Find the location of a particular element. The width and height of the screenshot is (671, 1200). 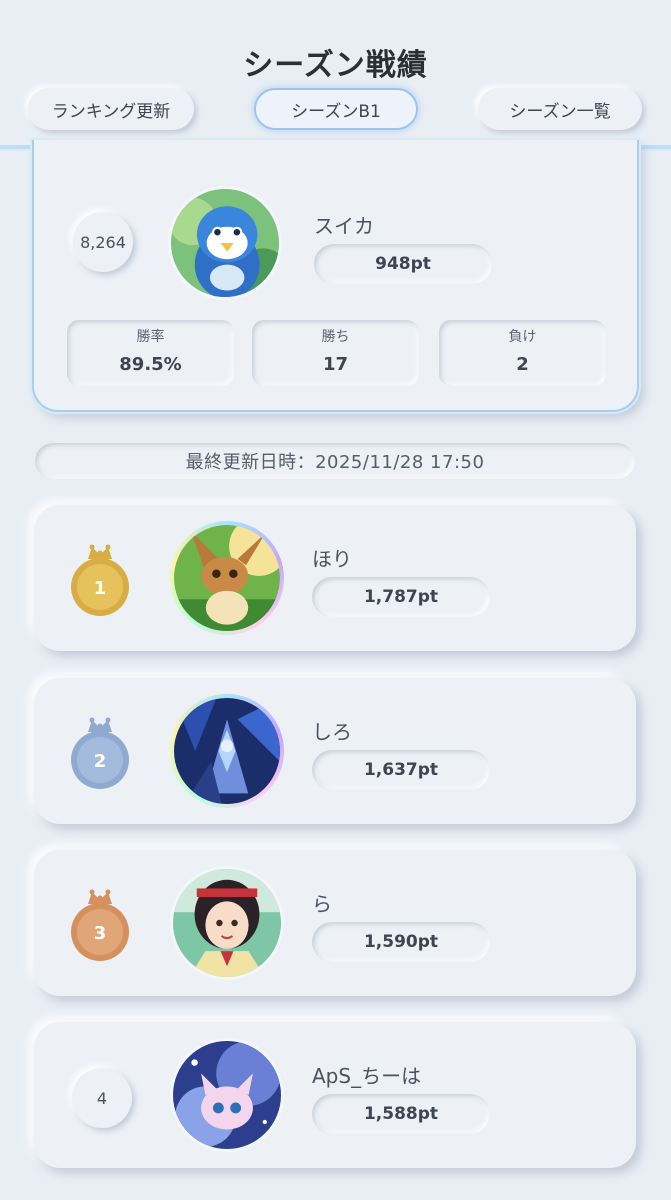

last-updated: 最終更新日時：2025/11/28 17:50 is located at coordinates (335, 461).